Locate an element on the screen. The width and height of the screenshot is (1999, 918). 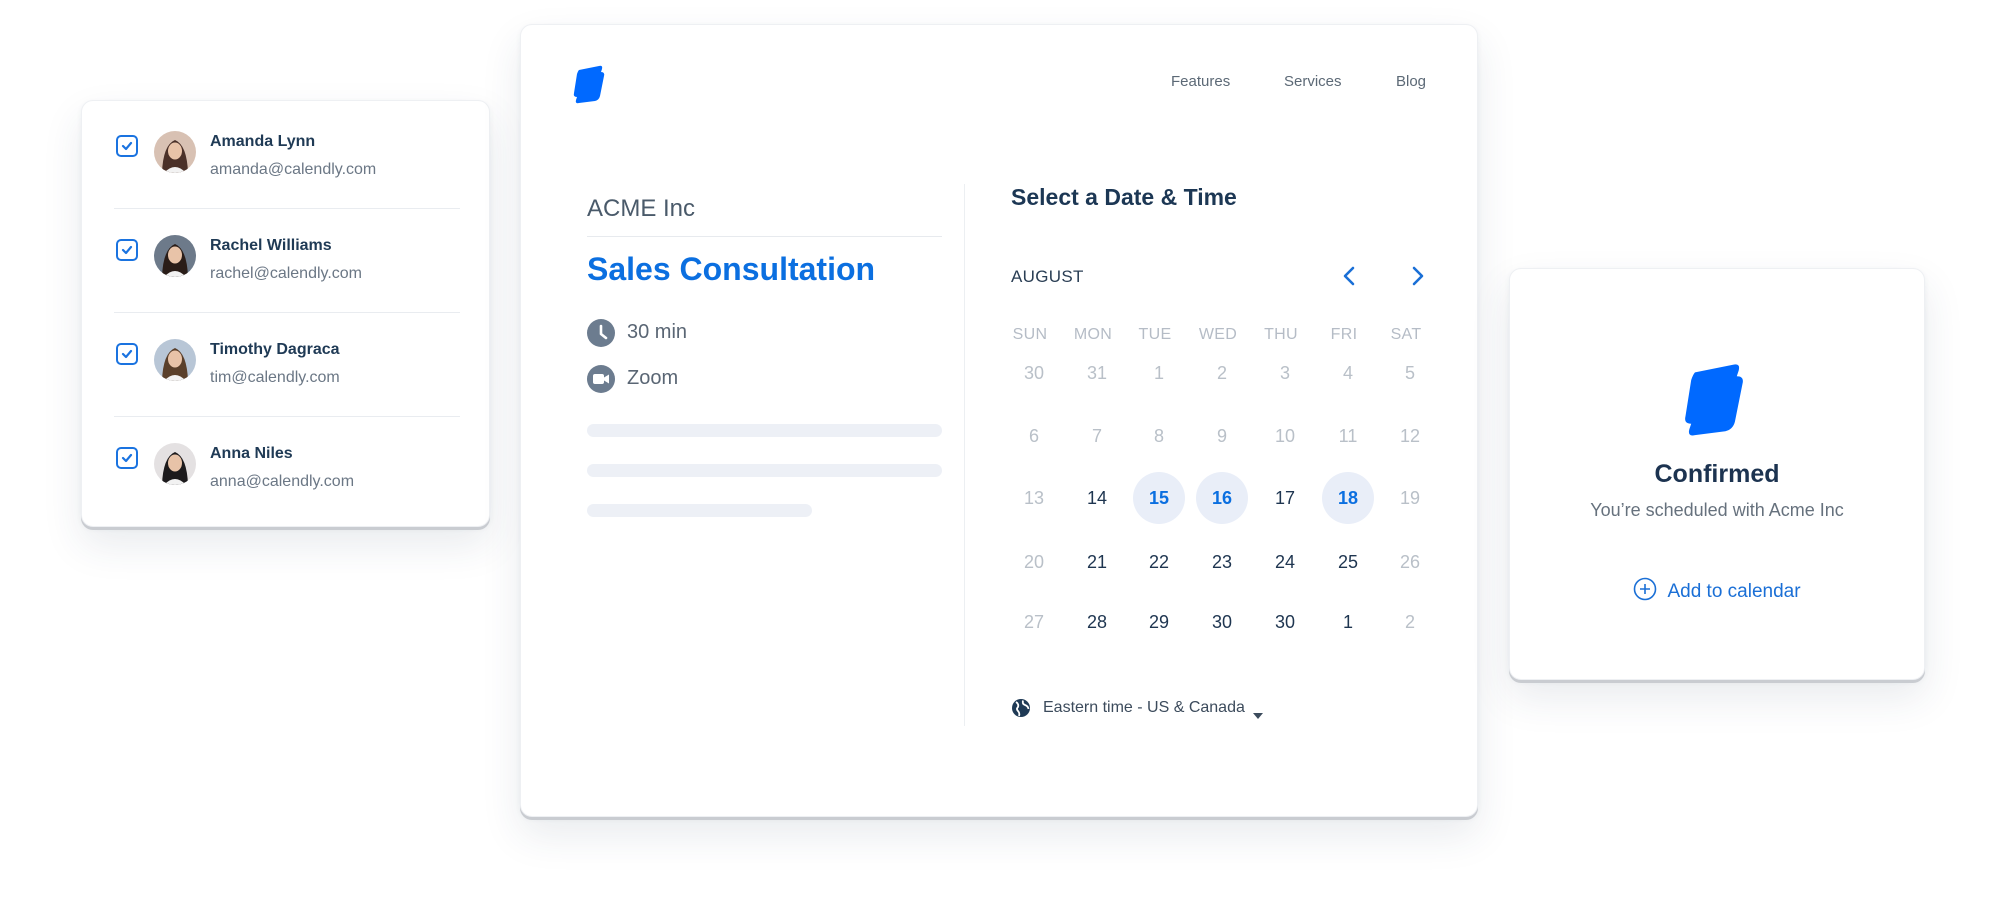
timezone-label: Eastern time - US & Canada is located at coordinates (1144, 707).